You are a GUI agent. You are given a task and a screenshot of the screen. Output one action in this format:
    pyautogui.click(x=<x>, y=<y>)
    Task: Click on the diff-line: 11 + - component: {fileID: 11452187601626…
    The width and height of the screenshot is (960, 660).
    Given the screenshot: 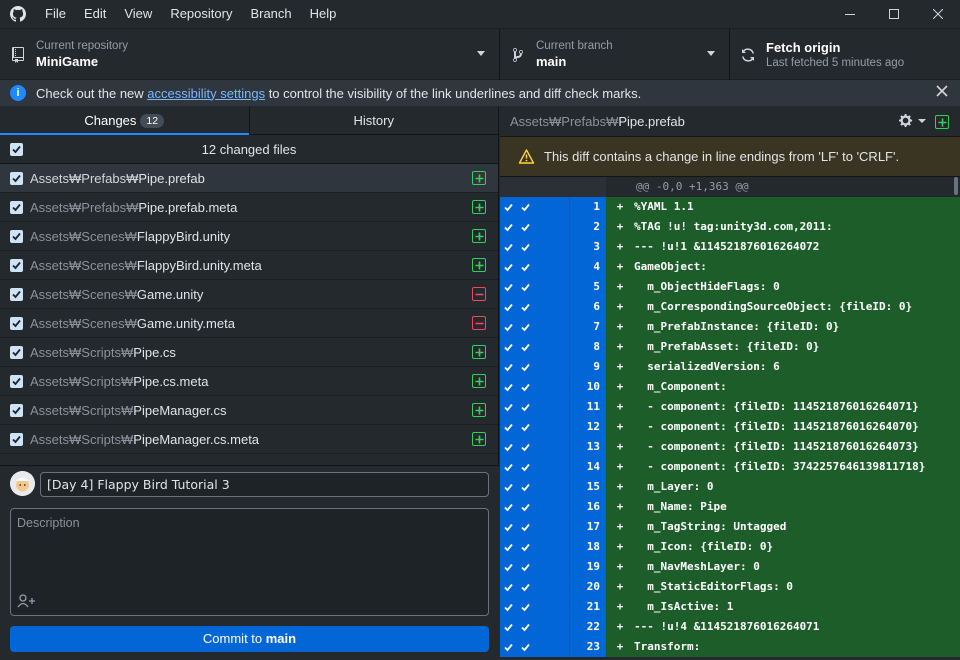 What is the action you would take?
    pyautogui.click(x=730, y=407)
    